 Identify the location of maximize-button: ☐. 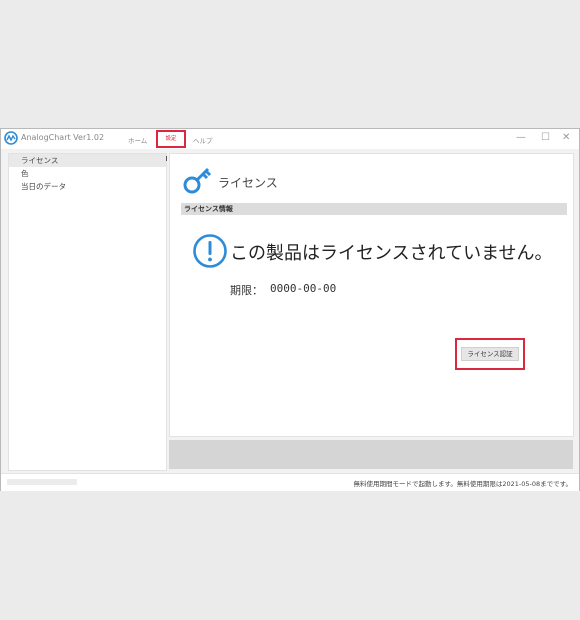
(545, 138).